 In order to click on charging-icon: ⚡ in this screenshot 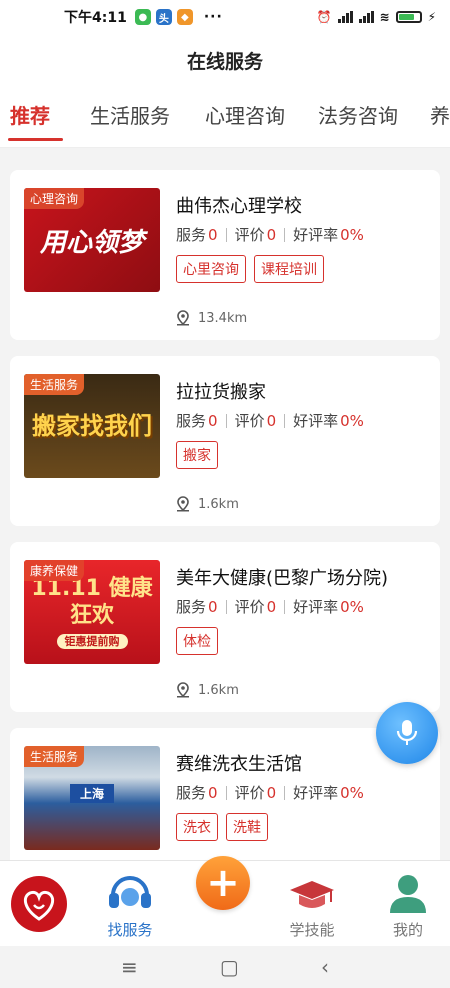, I will do `click(431, 17)`.